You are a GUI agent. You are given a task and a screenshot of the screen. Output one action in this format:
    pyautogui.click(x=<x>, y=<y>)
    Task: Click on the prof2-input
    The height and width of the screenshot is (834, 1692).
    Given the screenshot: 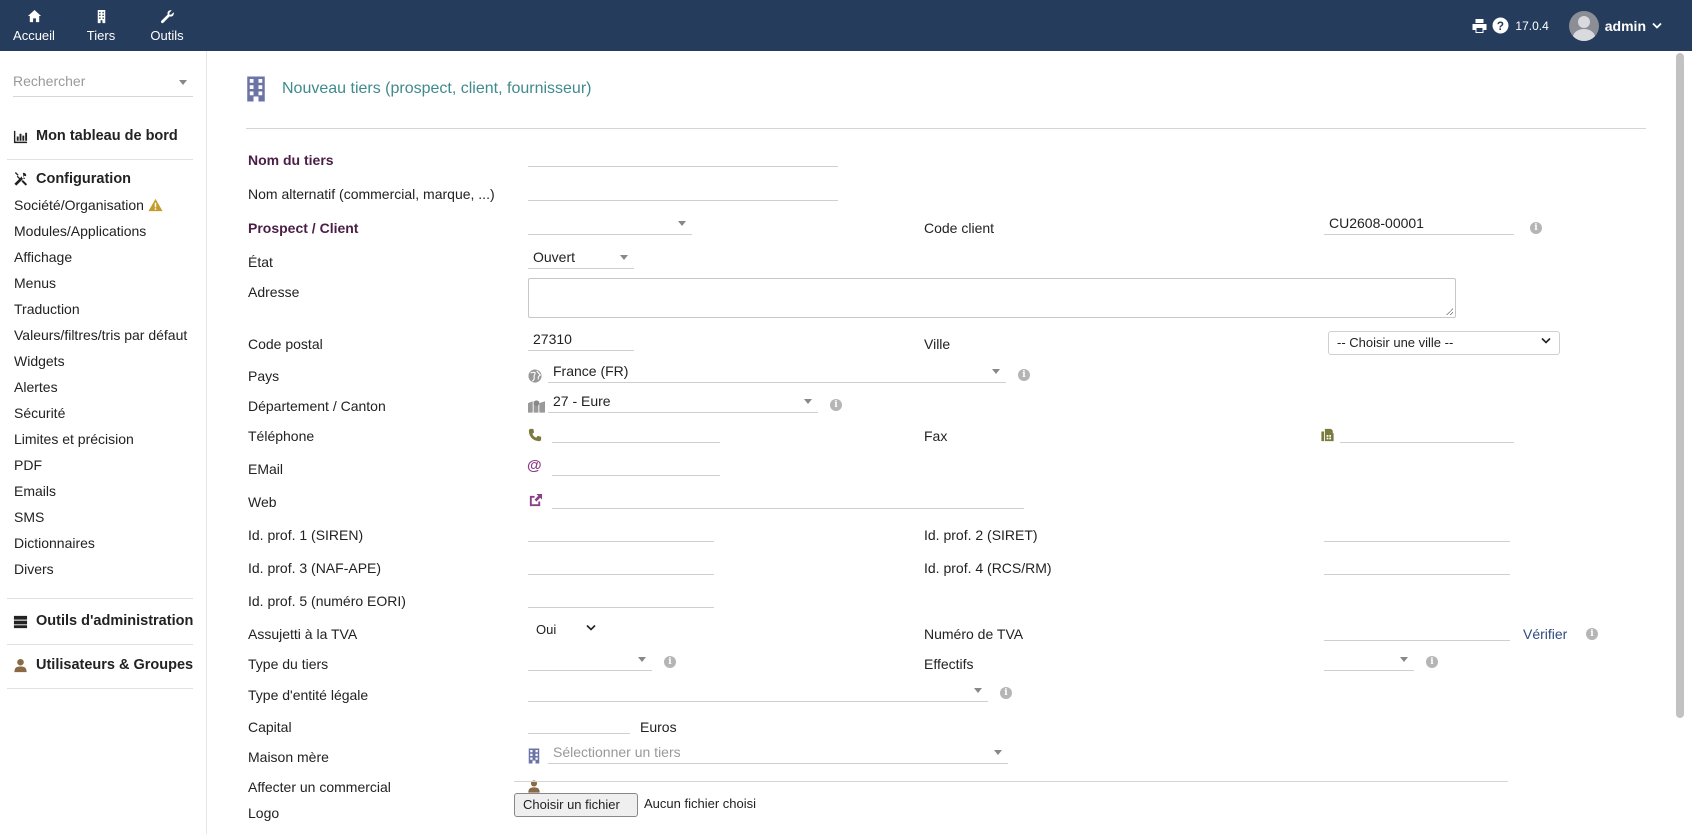 What is the action you would take?
    pyautogui.click(x=1417, y=530)
    